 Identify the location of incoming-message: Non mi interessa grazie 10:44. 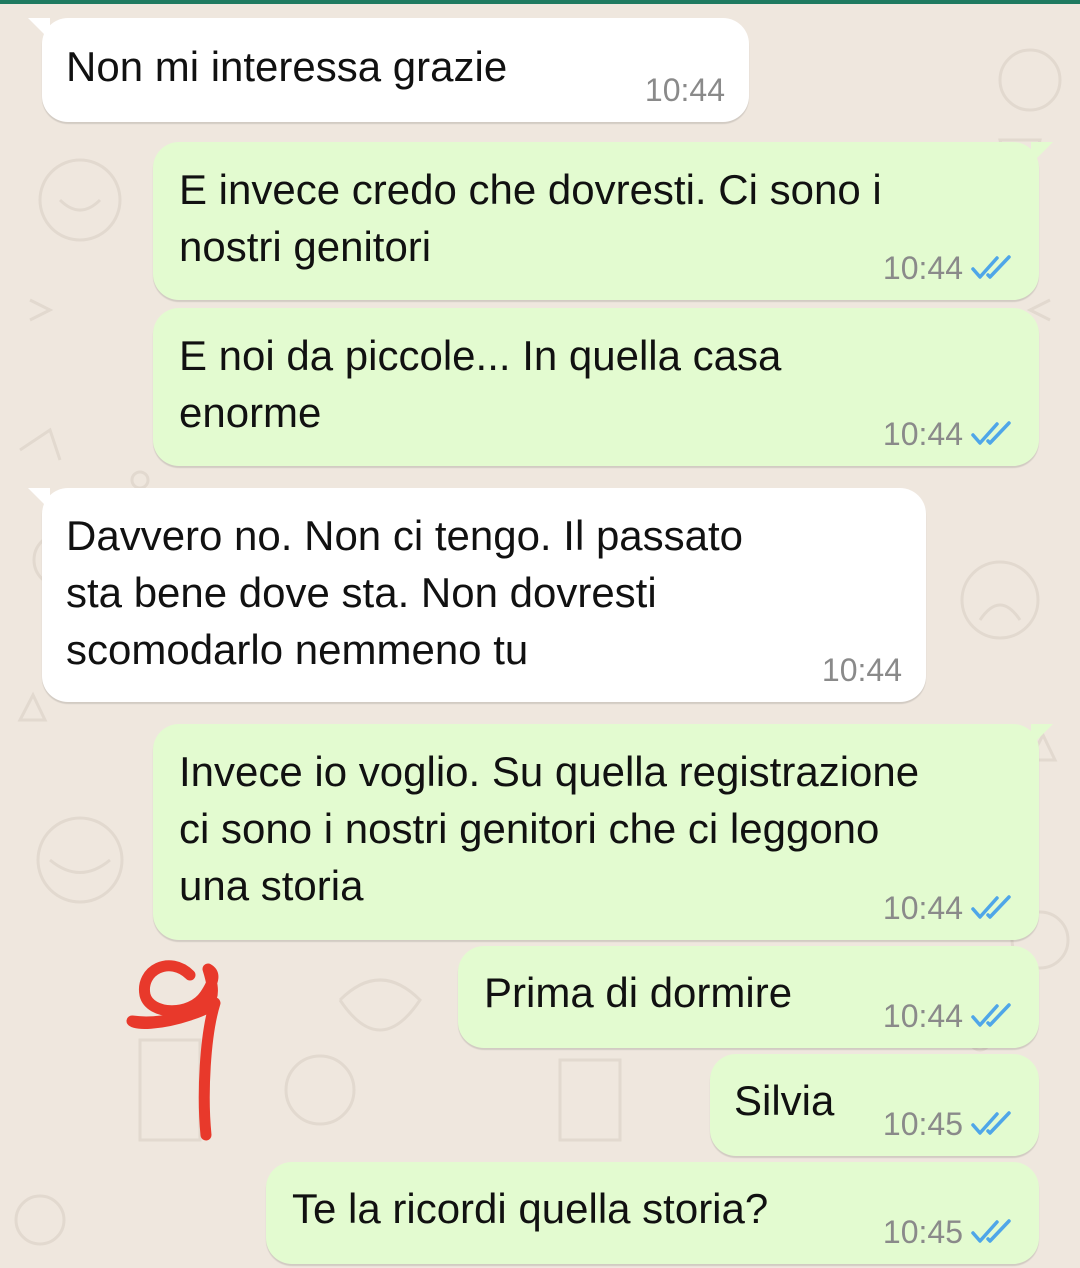
(388, 70).